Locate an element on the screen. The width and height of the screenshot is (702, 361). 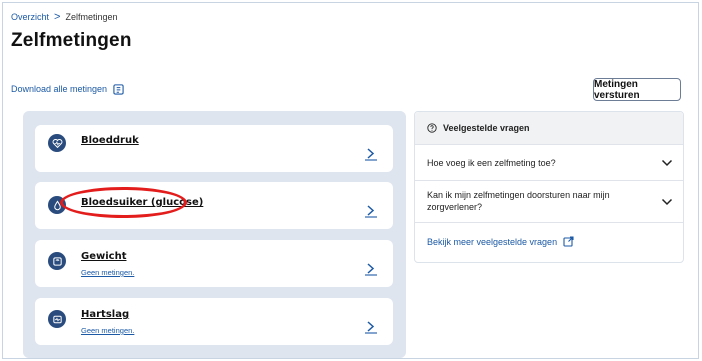
breadcrumb: Overzicht > Zelfmetingen is located at coordinates (64, 16).